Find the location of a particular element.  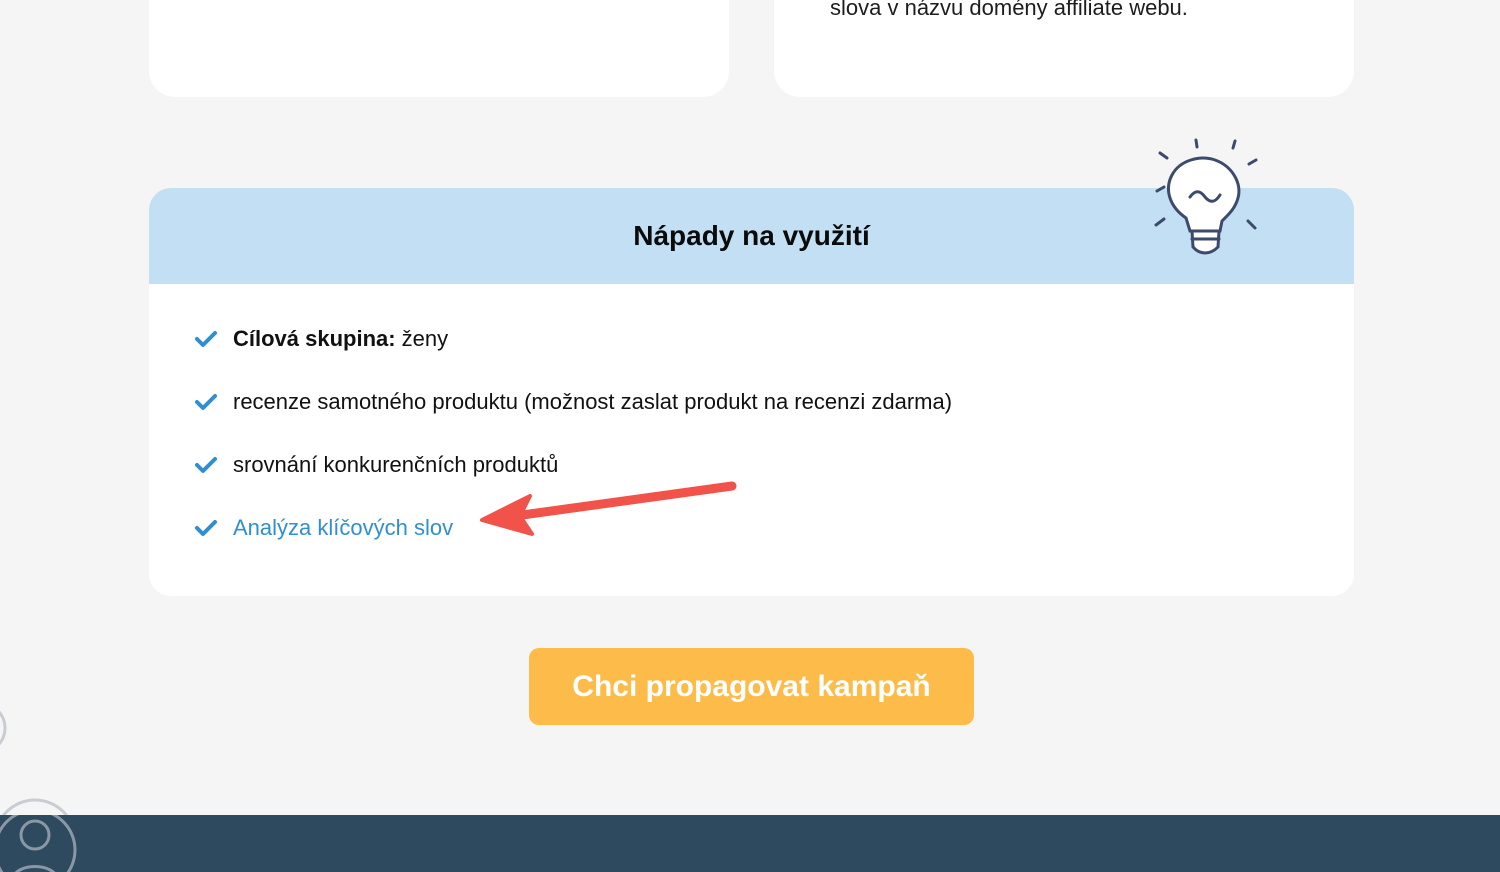

idea-item-label: Cílová skupina: is located at coordinates (314, 338).